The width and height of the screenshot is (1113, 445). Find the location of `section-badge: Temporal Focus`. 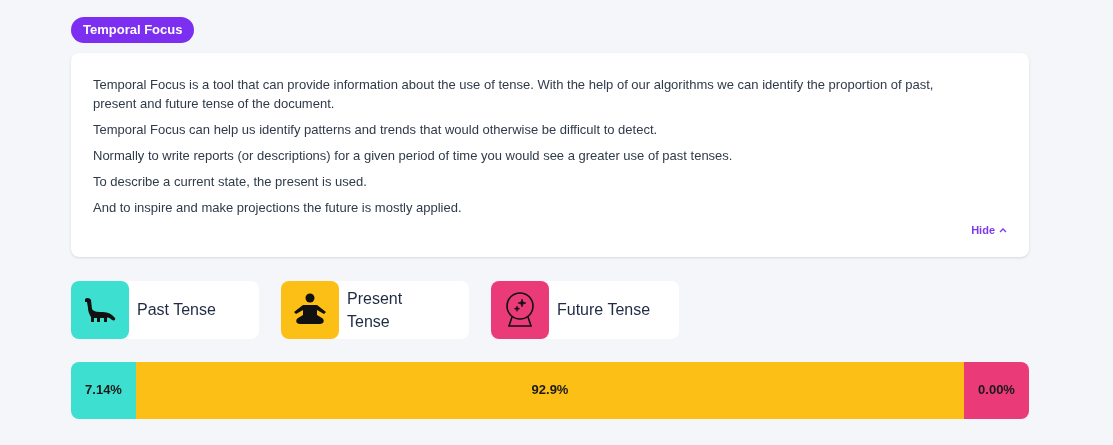

section-badge: Temporal Focus is located at coordinates (133, 30).